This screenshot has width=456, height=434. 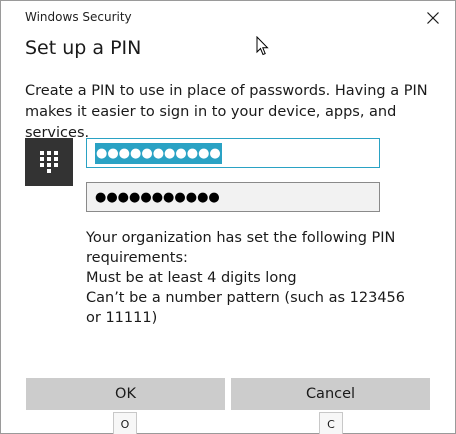 What do you see at coordinates (125, 394) in the screenshot?
I see `ok-button: OK` at bounding box center [125, 394].